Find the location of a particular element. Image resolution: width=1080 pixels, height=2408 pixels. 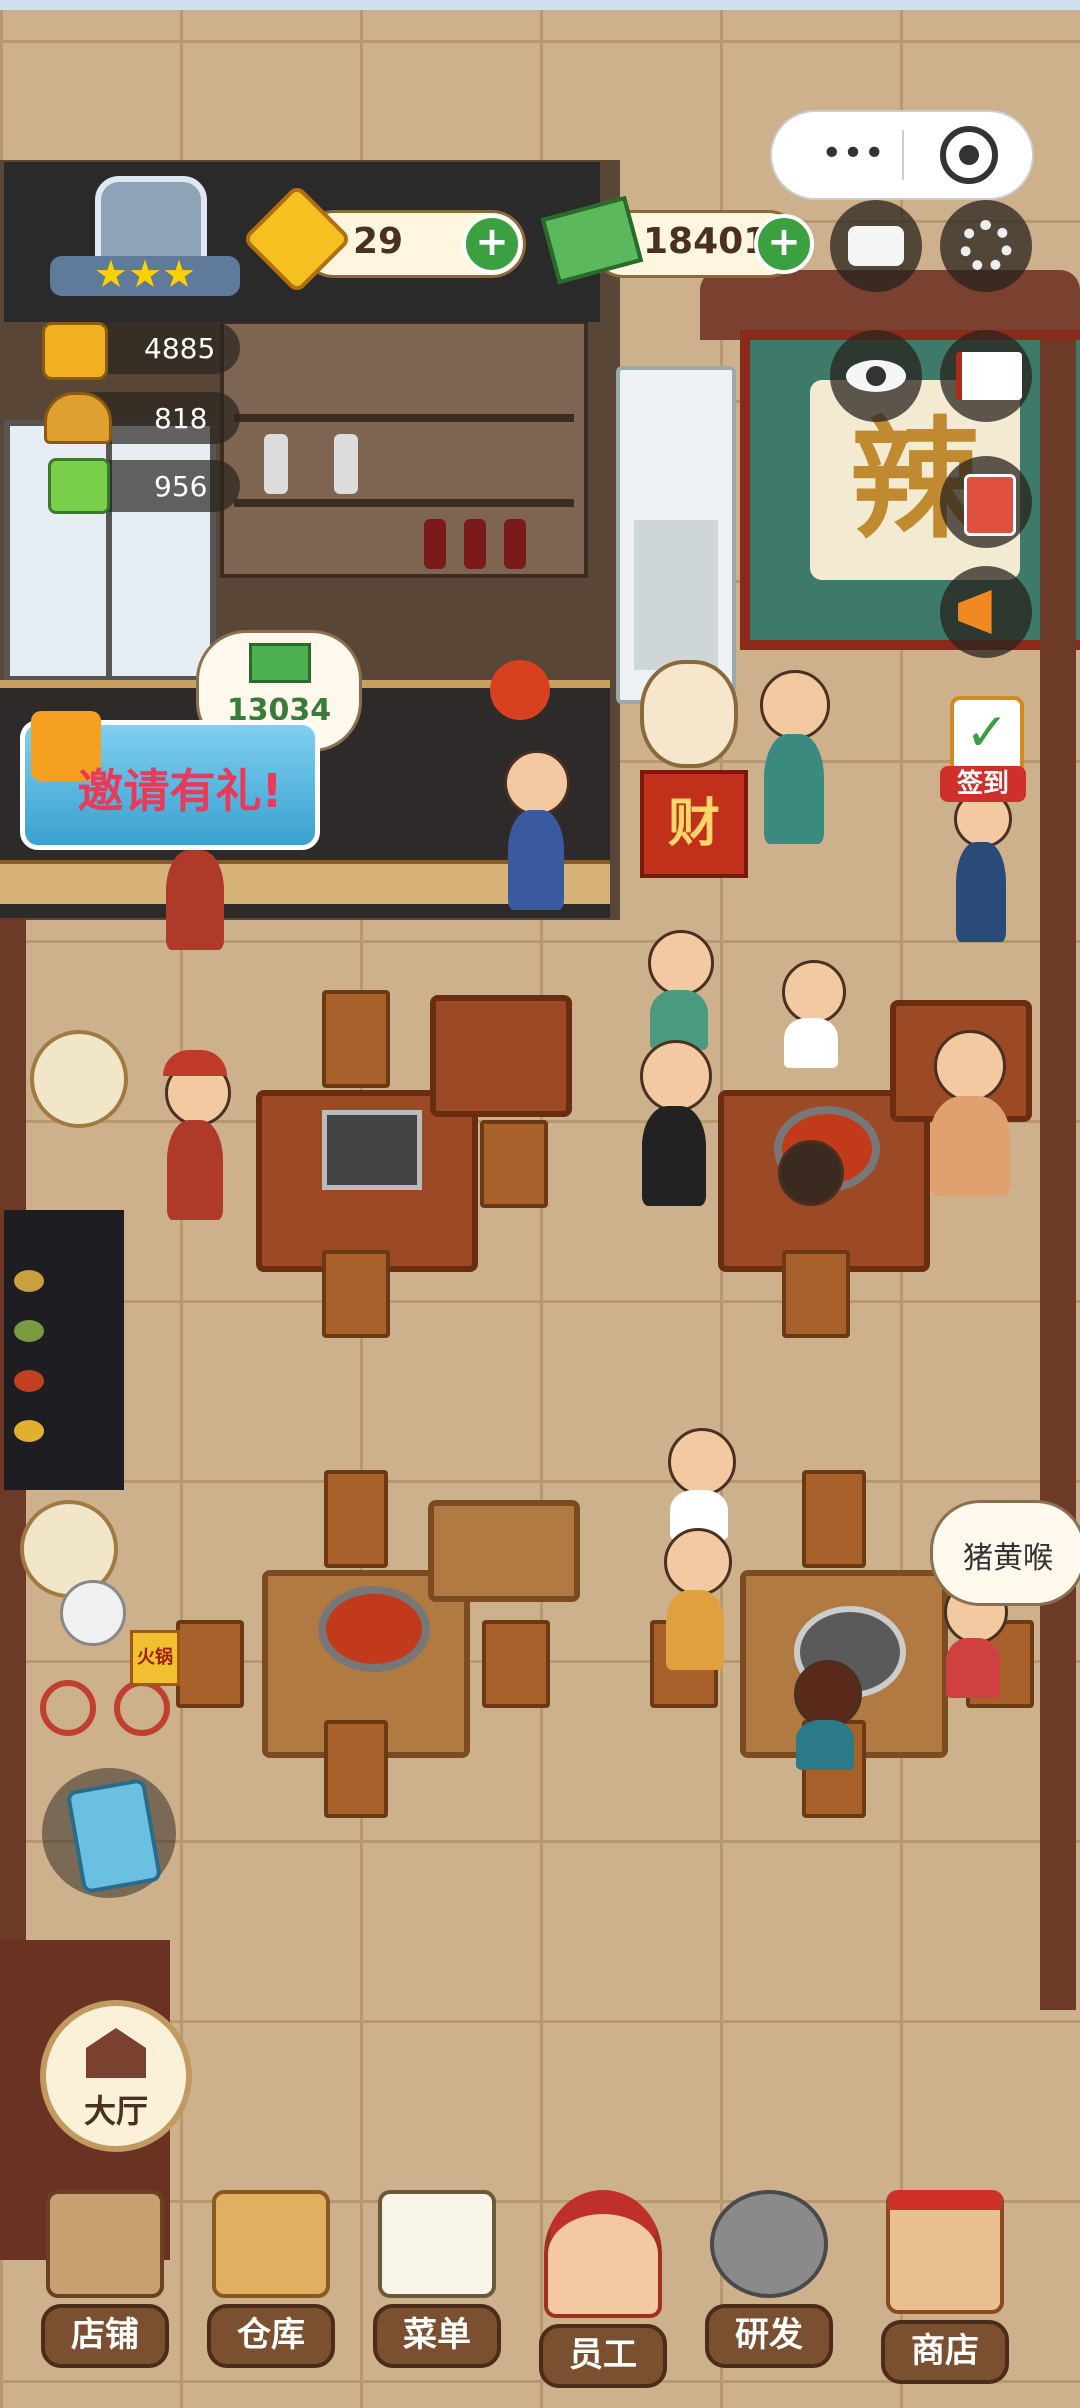

cash-plate-icon is located at coordinates (79, 486).